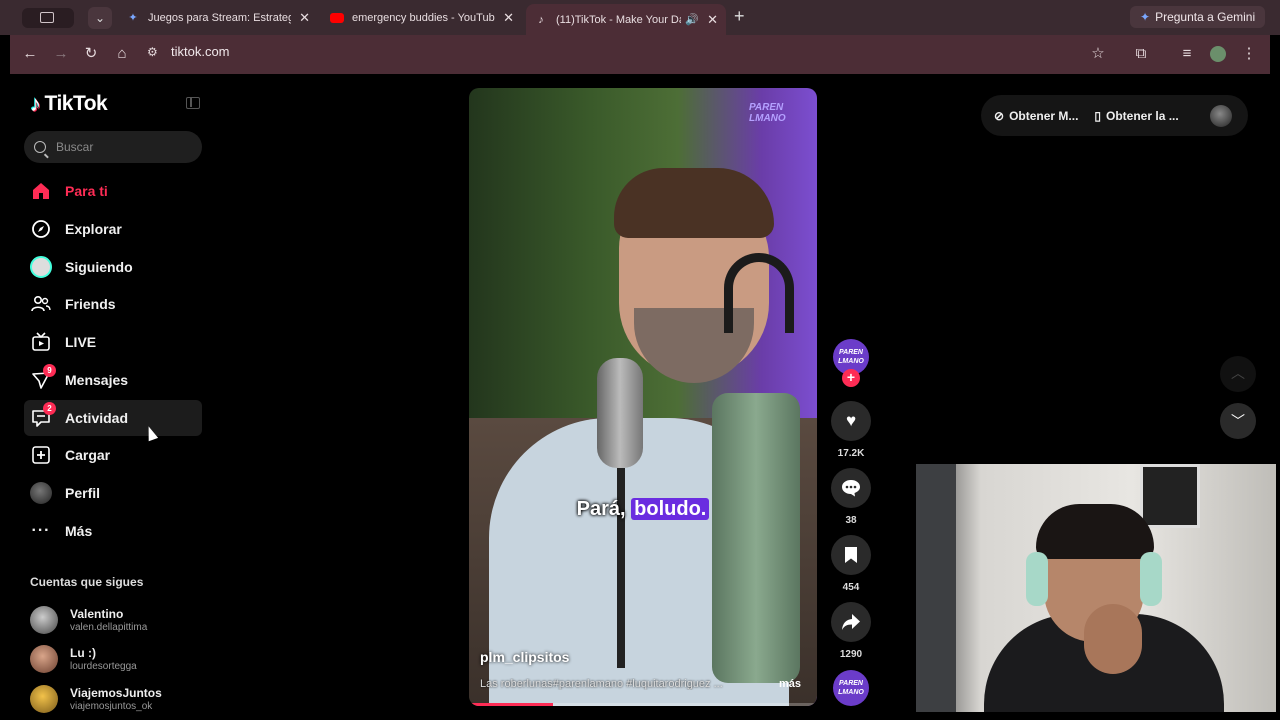 The image size is (1280, 720). Describe the element at coordinates (120, 659) in the screenshot. I see `following-account: Lu :) lourdesortegga` at that location.